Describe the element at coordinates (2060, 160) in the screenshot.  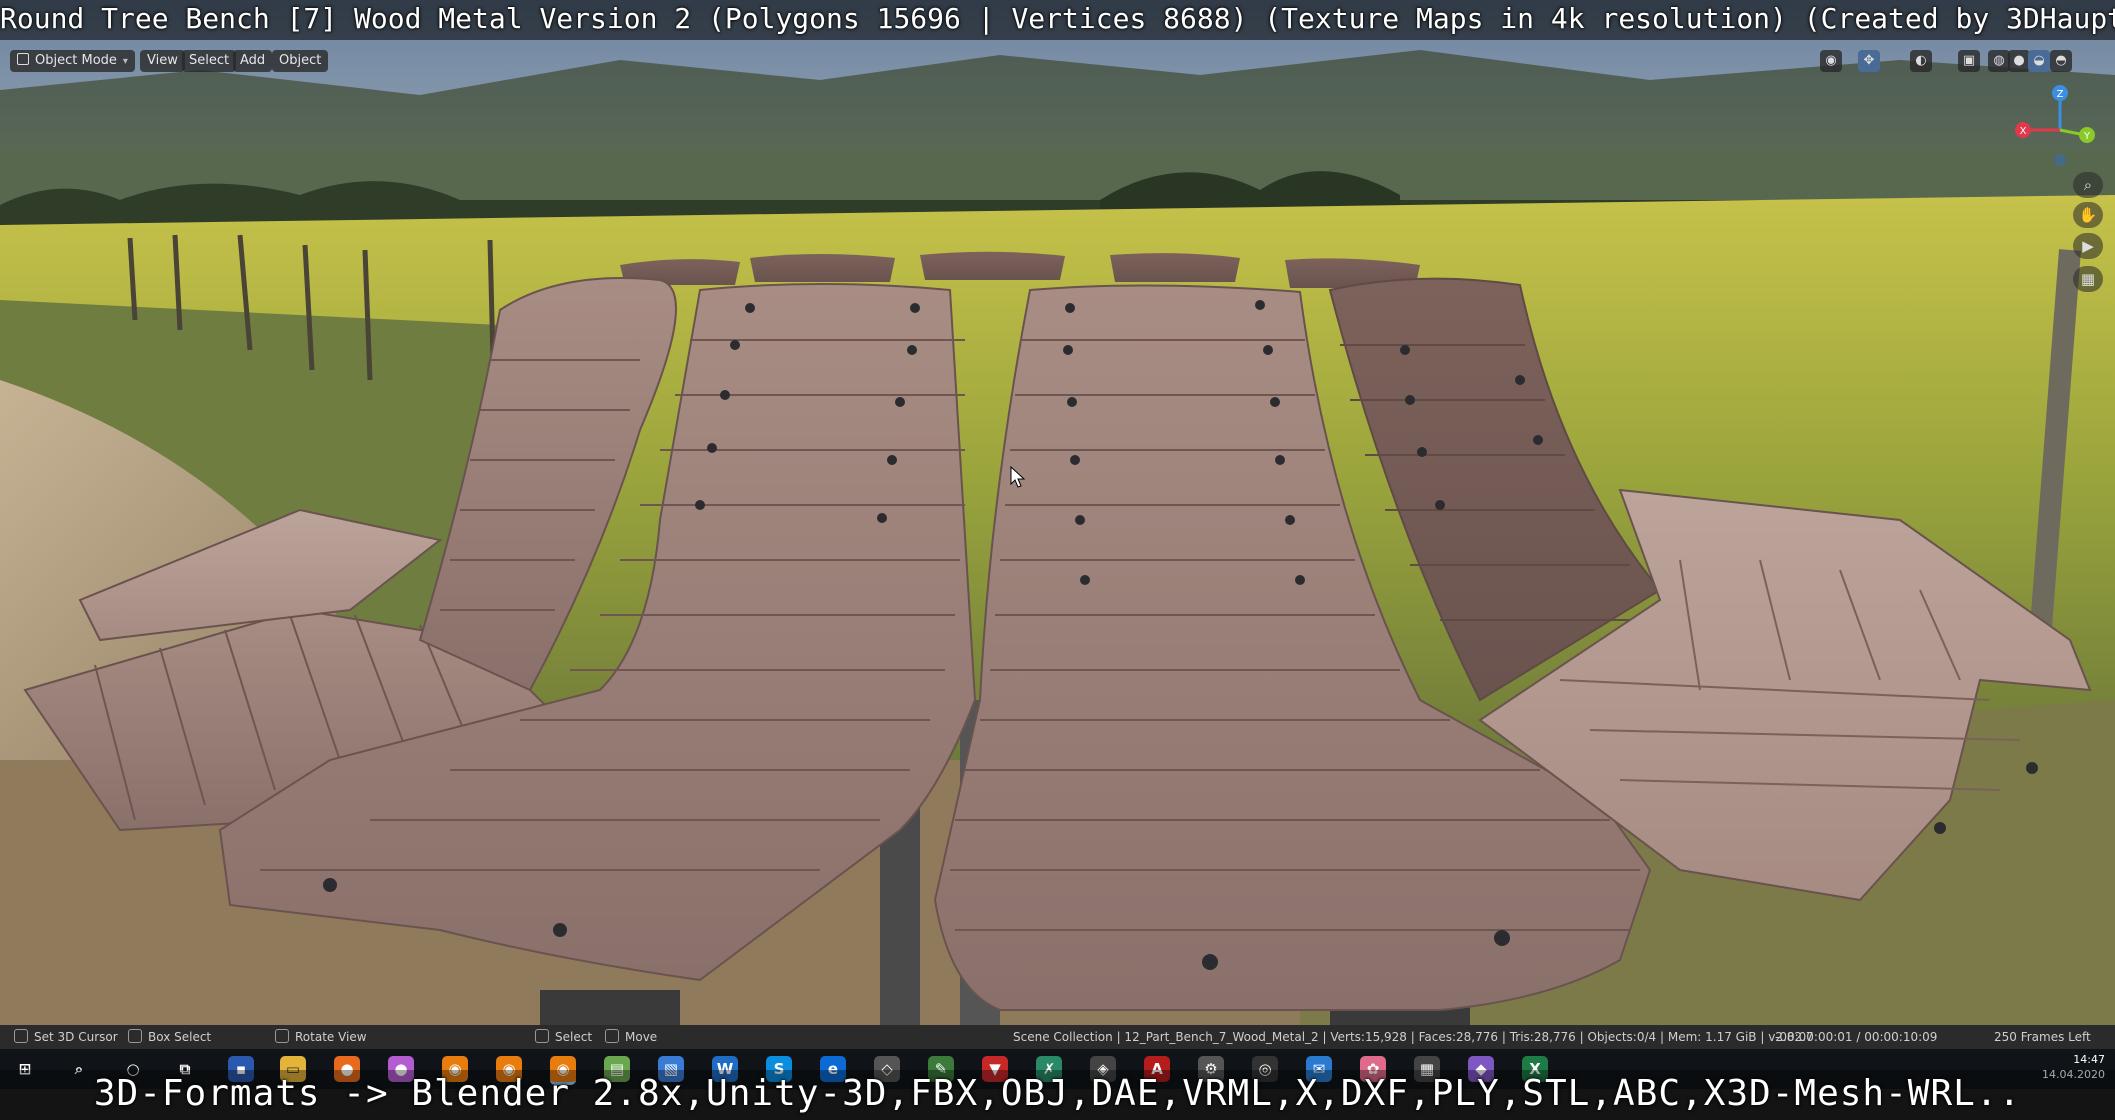
I see `gizmo-neg-z` at that location.